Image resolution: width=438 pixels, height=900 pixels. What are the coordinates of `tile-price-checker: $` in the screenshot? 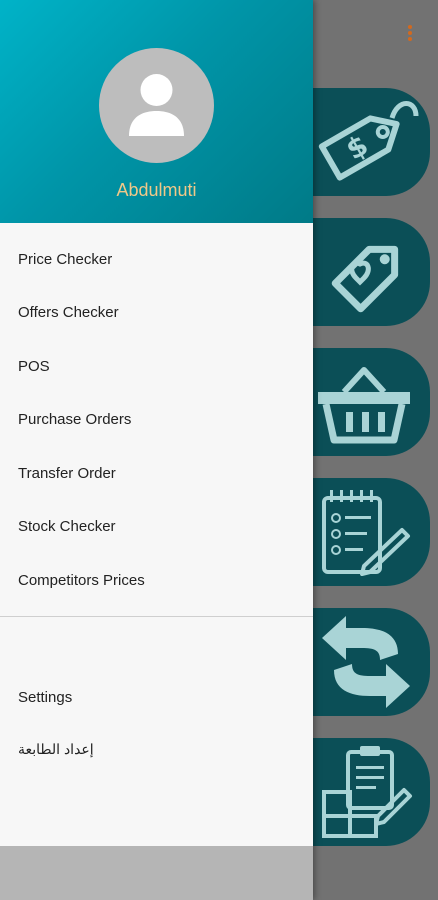 It's located at (371, 142).